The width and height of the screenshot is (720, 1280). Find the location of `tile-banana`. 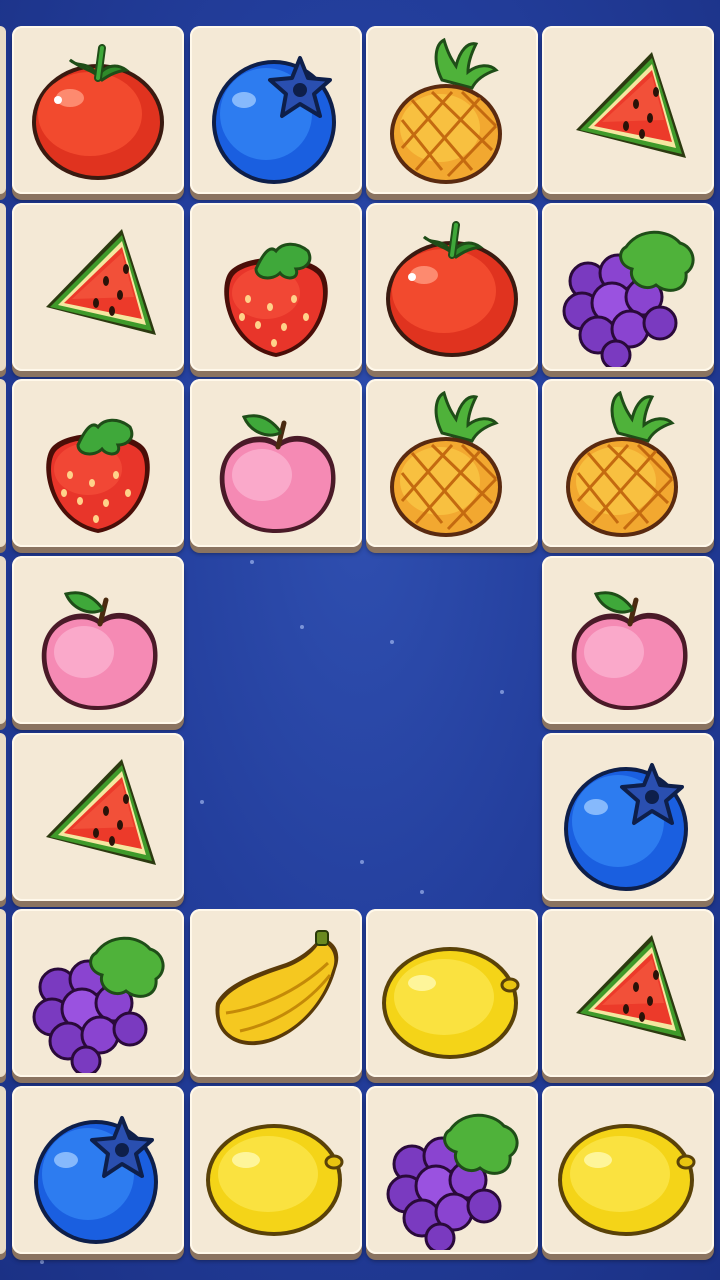

tile-banana is located at coordinates (276, 993).